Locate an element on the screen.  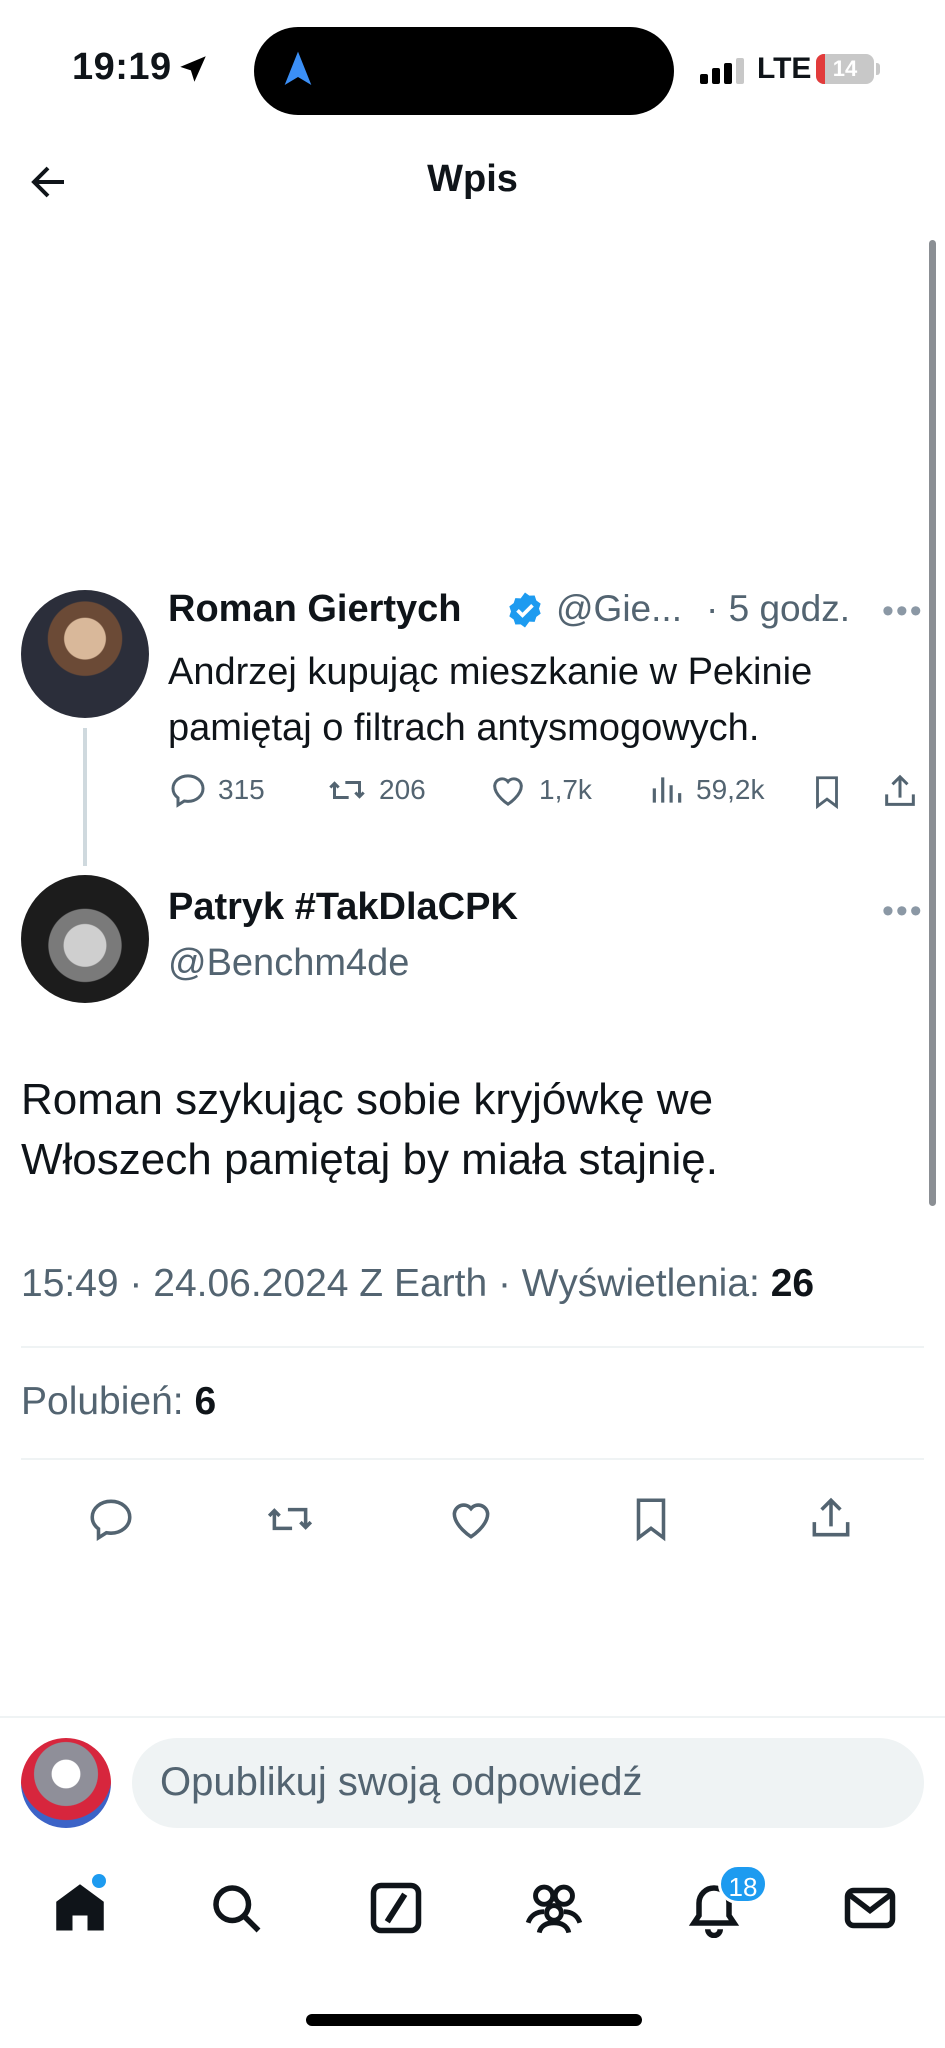
status-time: 19:19 is located at coordinates (122, 67).